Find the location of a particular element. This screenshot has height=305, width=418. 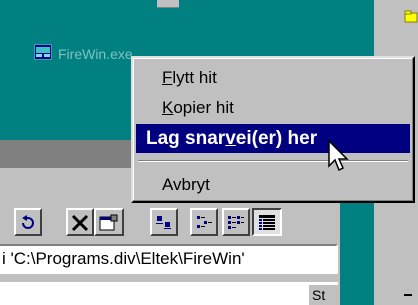

menu-item-label-pre: Avbryt is located at coordinates (186, 184).